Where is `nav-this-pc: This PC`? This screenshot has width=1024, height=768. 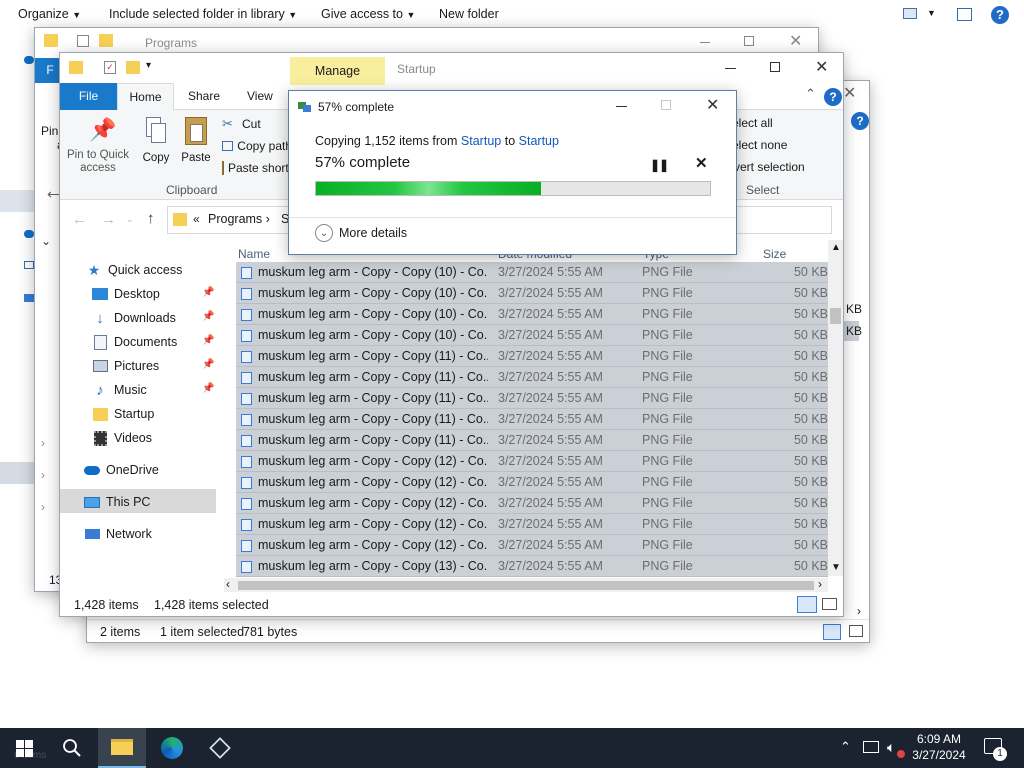 nav-this-pc: This PC is located at coordinates (150, 502).